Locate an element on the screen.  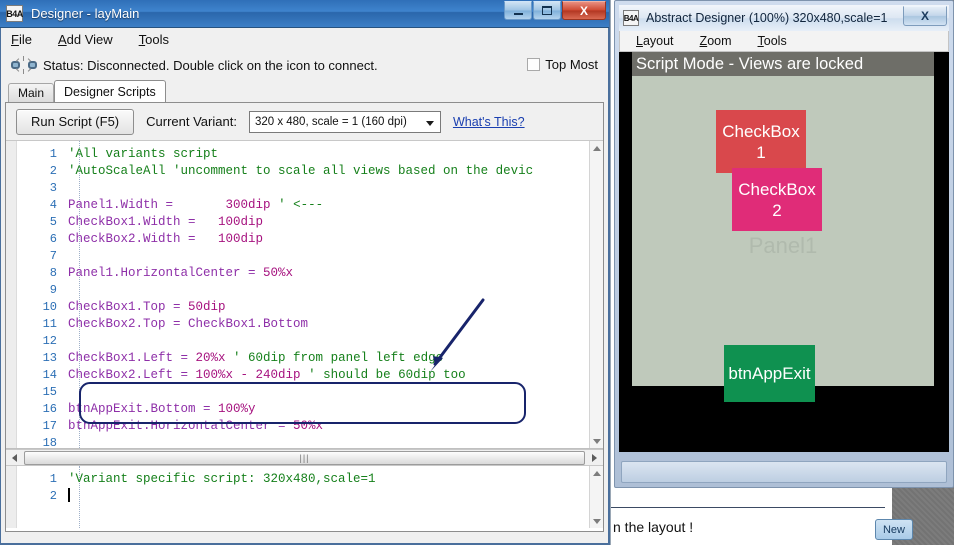
window-controls: X is located at coordinates (555, 10).